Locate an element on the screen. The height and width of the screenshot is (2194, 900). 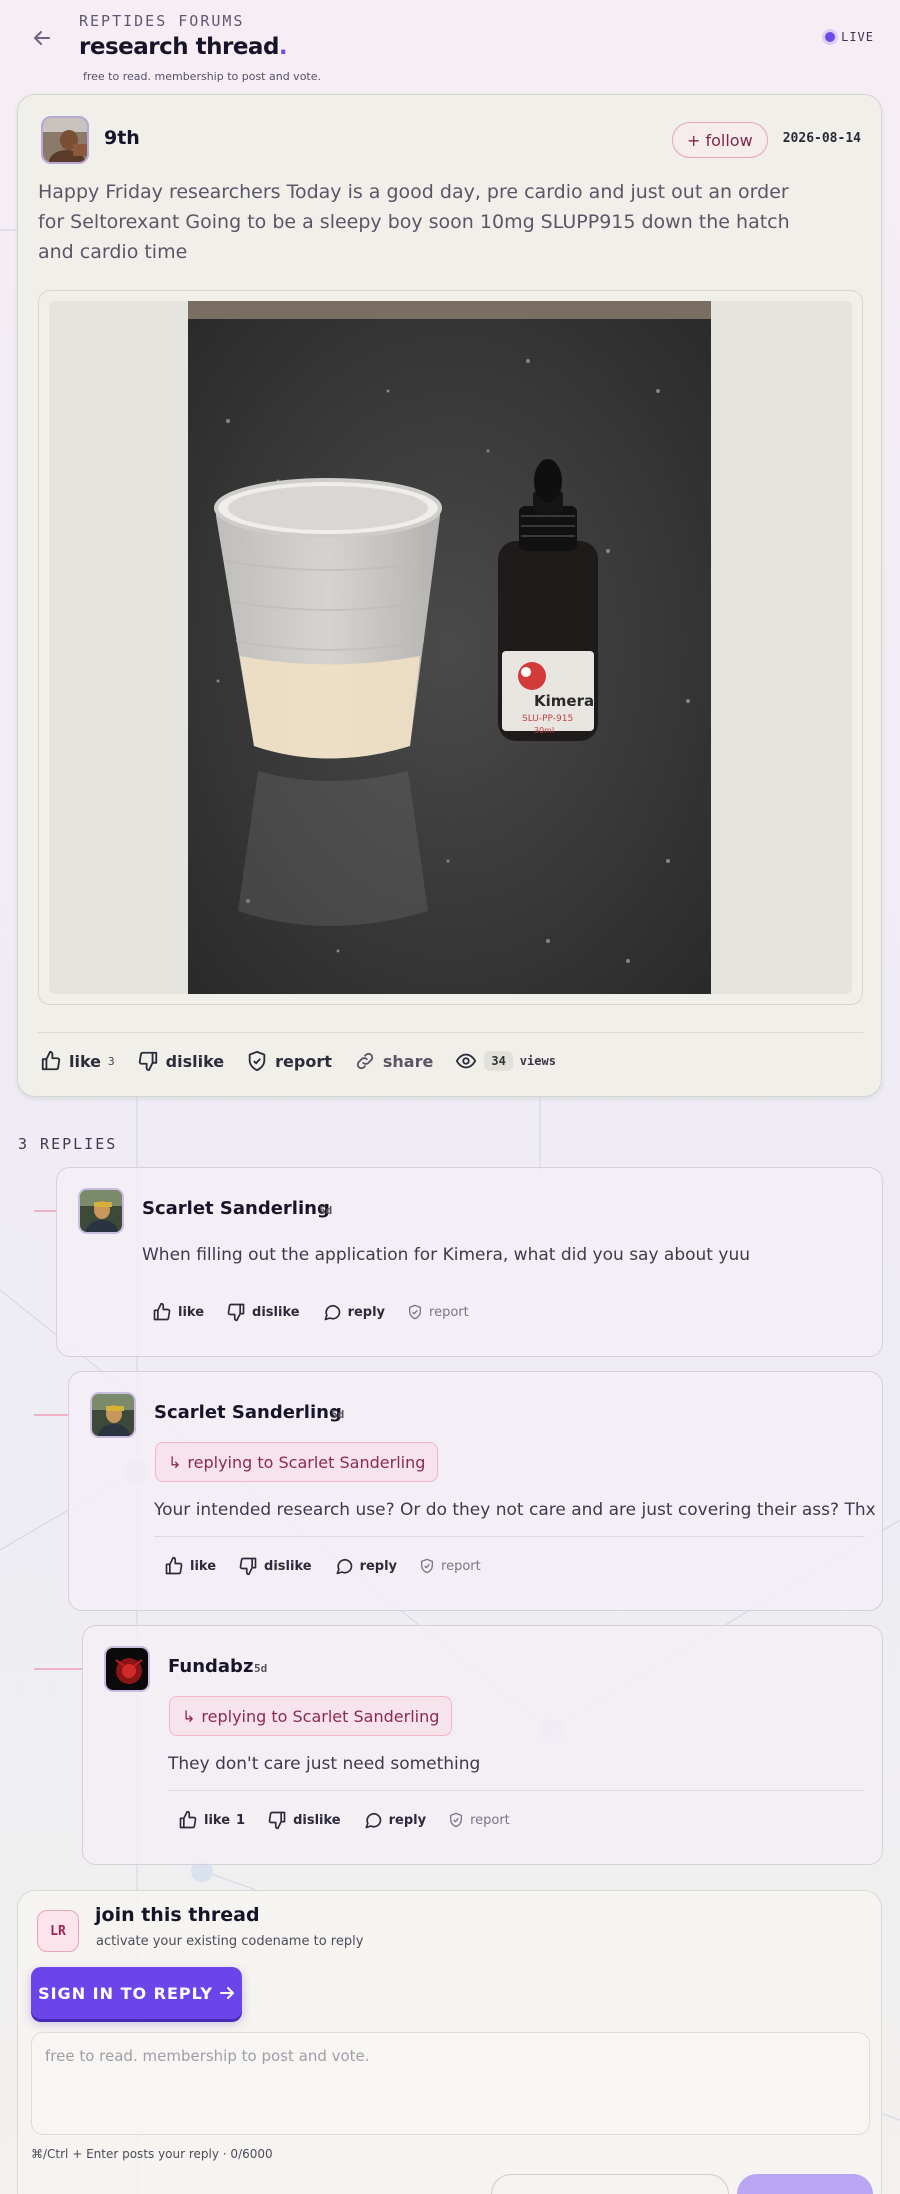
like-count: 3 is located at coordinates (111, 1061).